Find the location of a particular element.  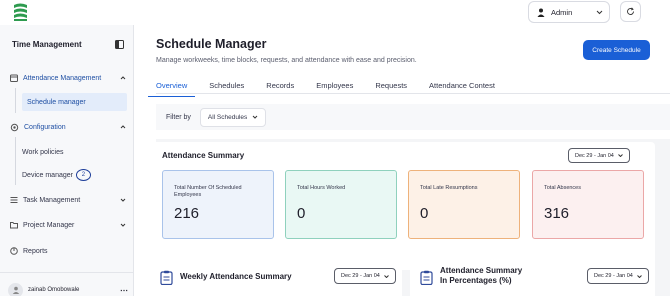

tab-attendance-contest: Attendance Contest is located at coordinates (462, 87).